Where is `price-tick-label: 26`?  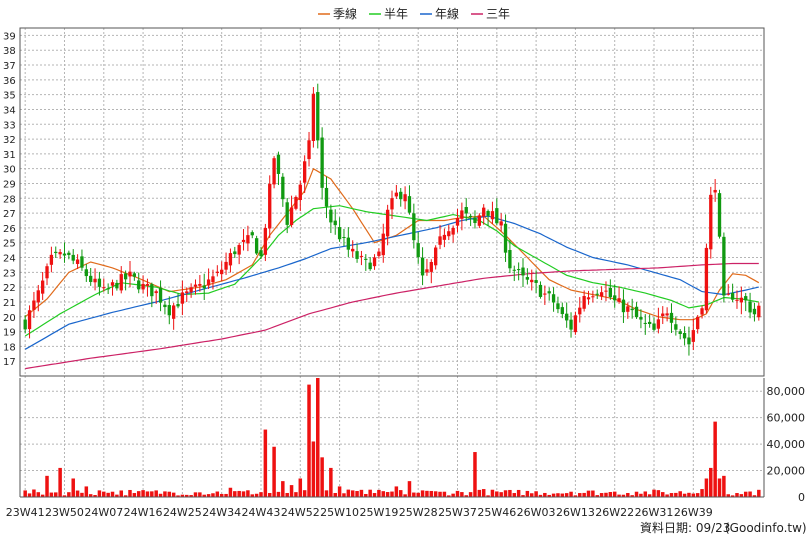 price-tick-label: 26 is located at coordinates (9, 229).